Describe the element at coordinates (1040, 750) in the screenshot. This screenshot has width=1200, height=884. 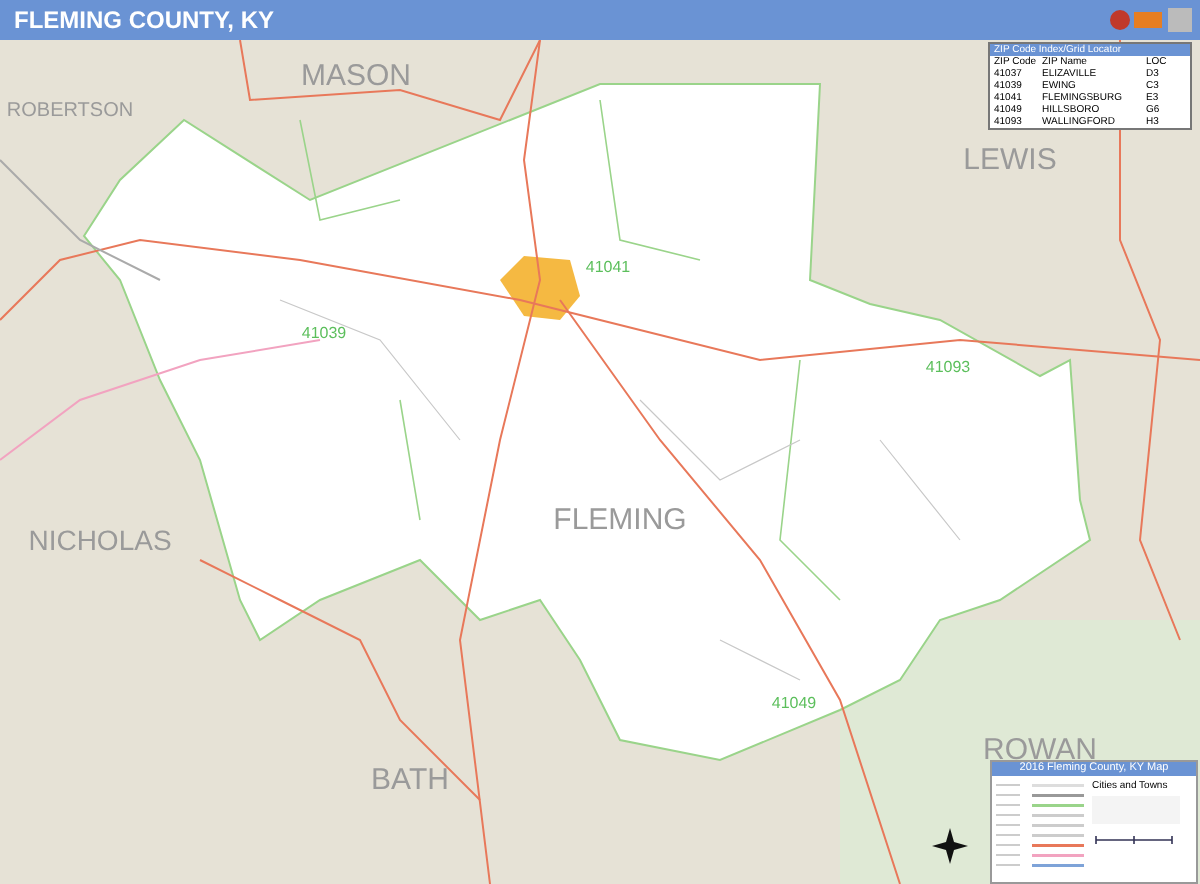
I see `county-label: ROWAN` at that location.